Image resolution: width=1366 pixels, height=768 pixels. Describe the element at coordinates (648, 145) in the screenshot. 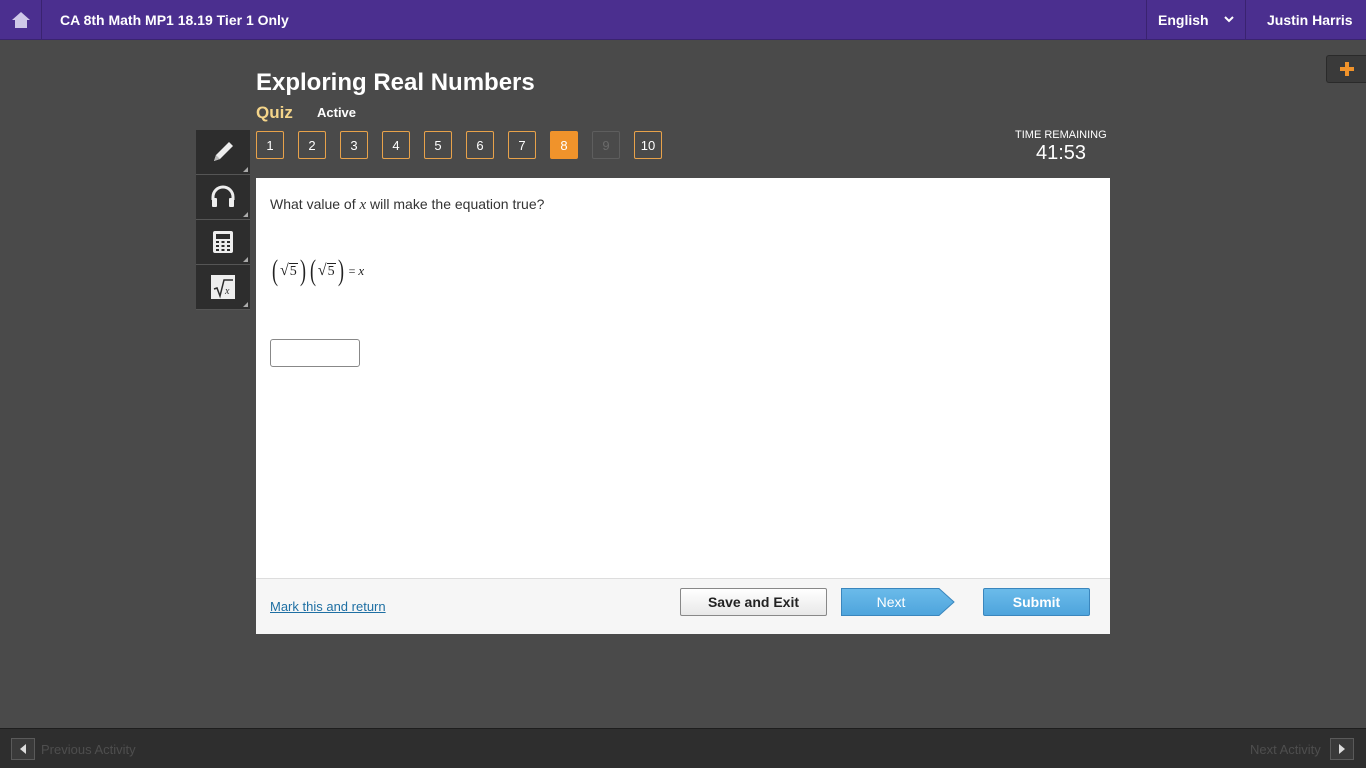

I see `question-button-10: 10` at that location.